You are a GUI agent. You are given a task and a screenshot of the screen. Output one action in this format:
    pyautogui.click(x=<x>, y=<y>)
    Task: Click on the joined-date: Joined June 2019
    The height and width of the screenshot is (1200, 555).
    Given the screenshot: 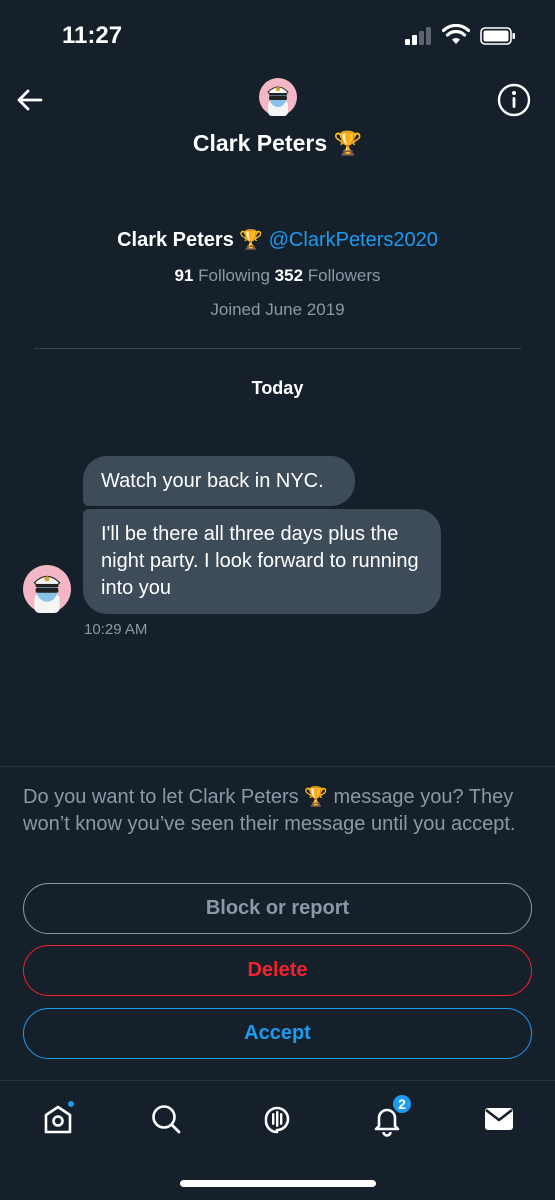 What is the action you would take?
    pyautogui.click(x=277, y=309)
    